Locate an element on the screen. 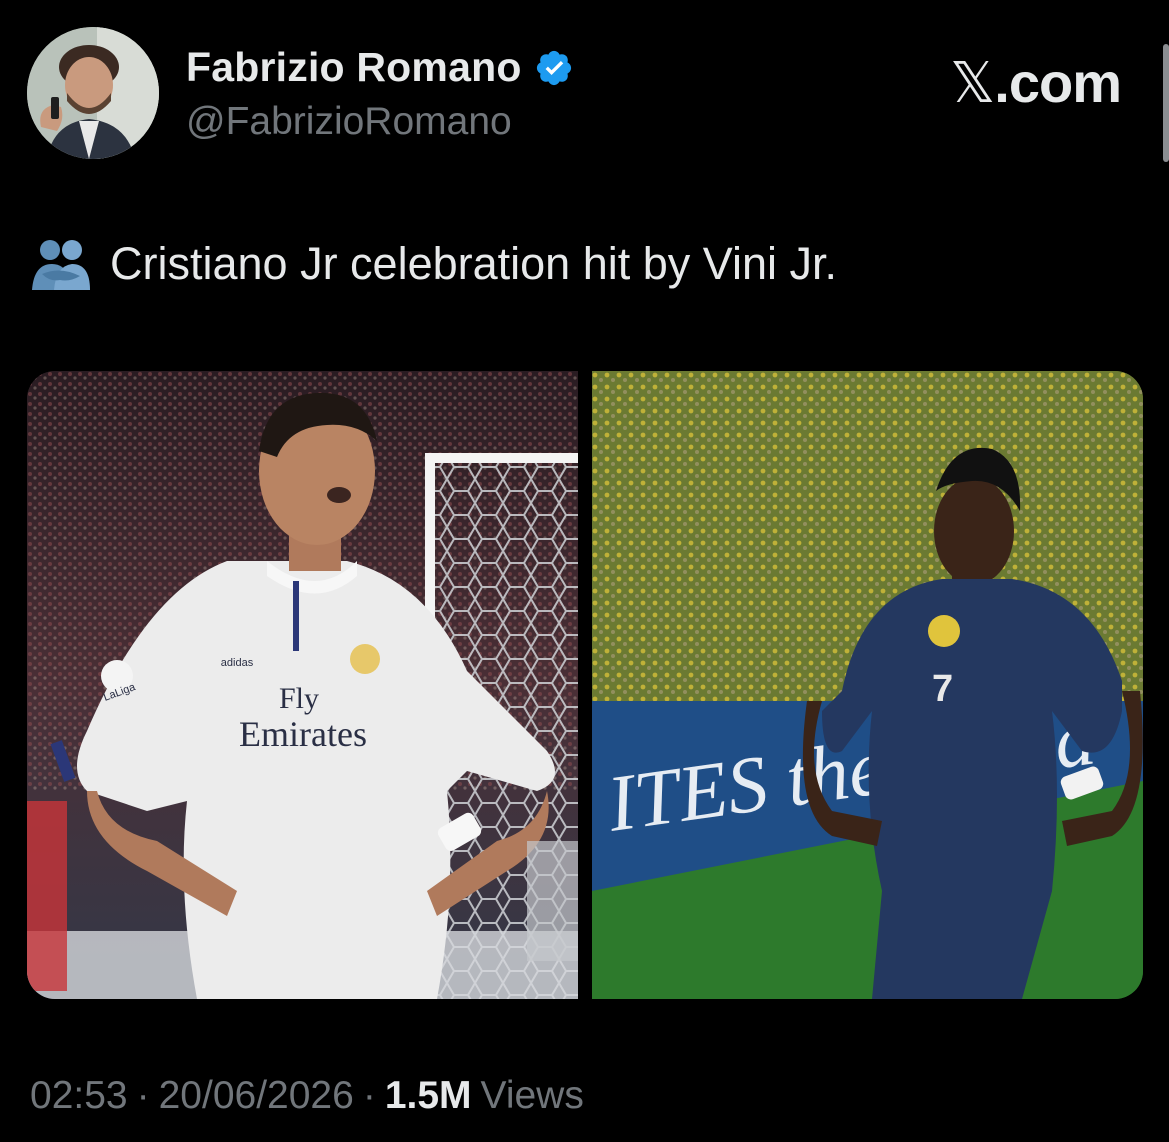 This screenshot has height=1142, width=1169. jersey-sponsor-line2: Emirates is located at coordinates (303, 734).